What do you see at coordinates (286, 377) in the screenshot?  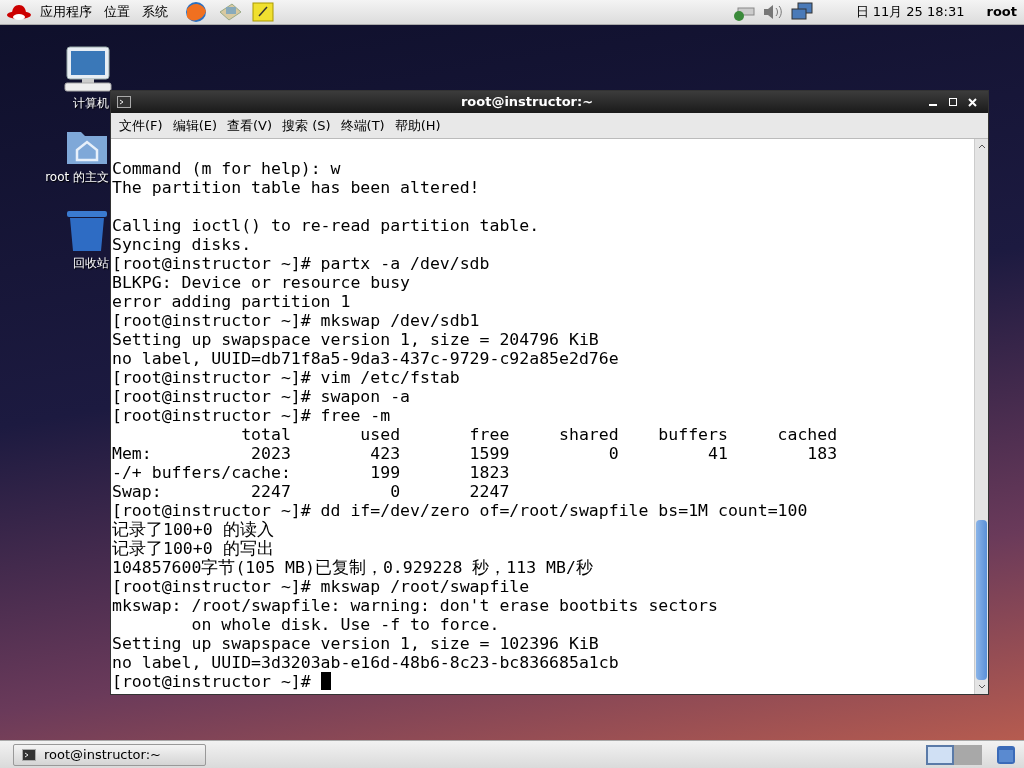 I see `terminal-line: [root@instructor ~]# vim /etc/fstab` at bounding box center [286, 377].